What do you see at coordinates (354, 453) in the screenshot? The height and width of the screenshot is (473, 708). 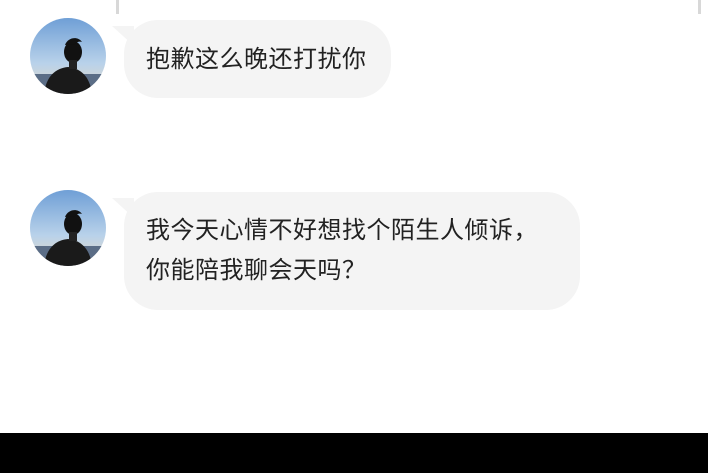 I see `bottom-bar` at bounding box center [354, 453].